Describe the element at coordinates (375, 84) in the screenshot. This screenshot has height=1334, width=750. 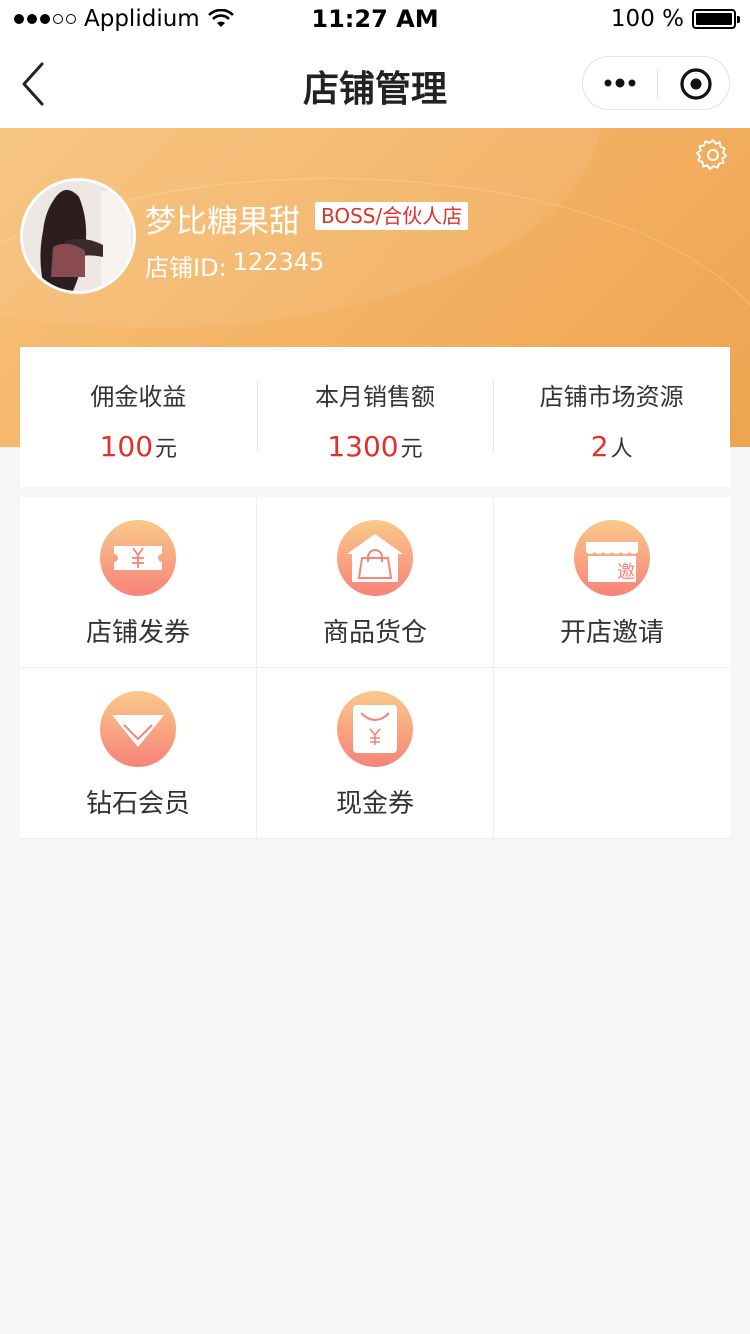
I see `navigation-bar: 店铺管理` at that location.